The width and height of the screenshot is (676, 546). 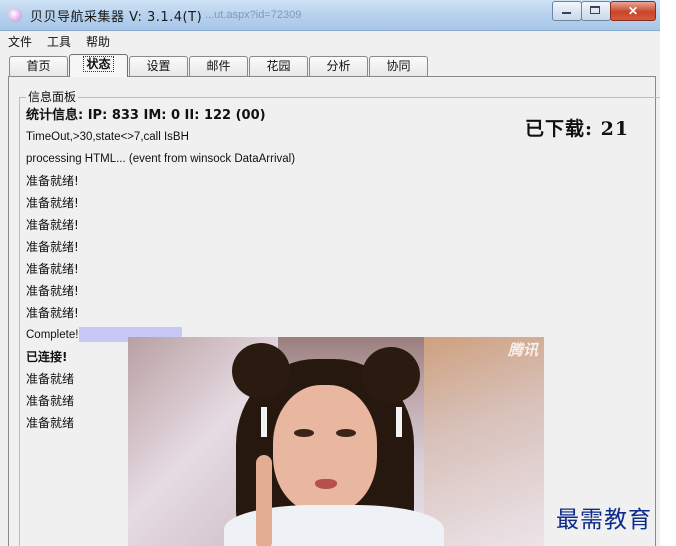 What do you see at coordinates (264, 422) in the screenshot?
I see `photo-tassel-left` at bounding box center [264, 422].